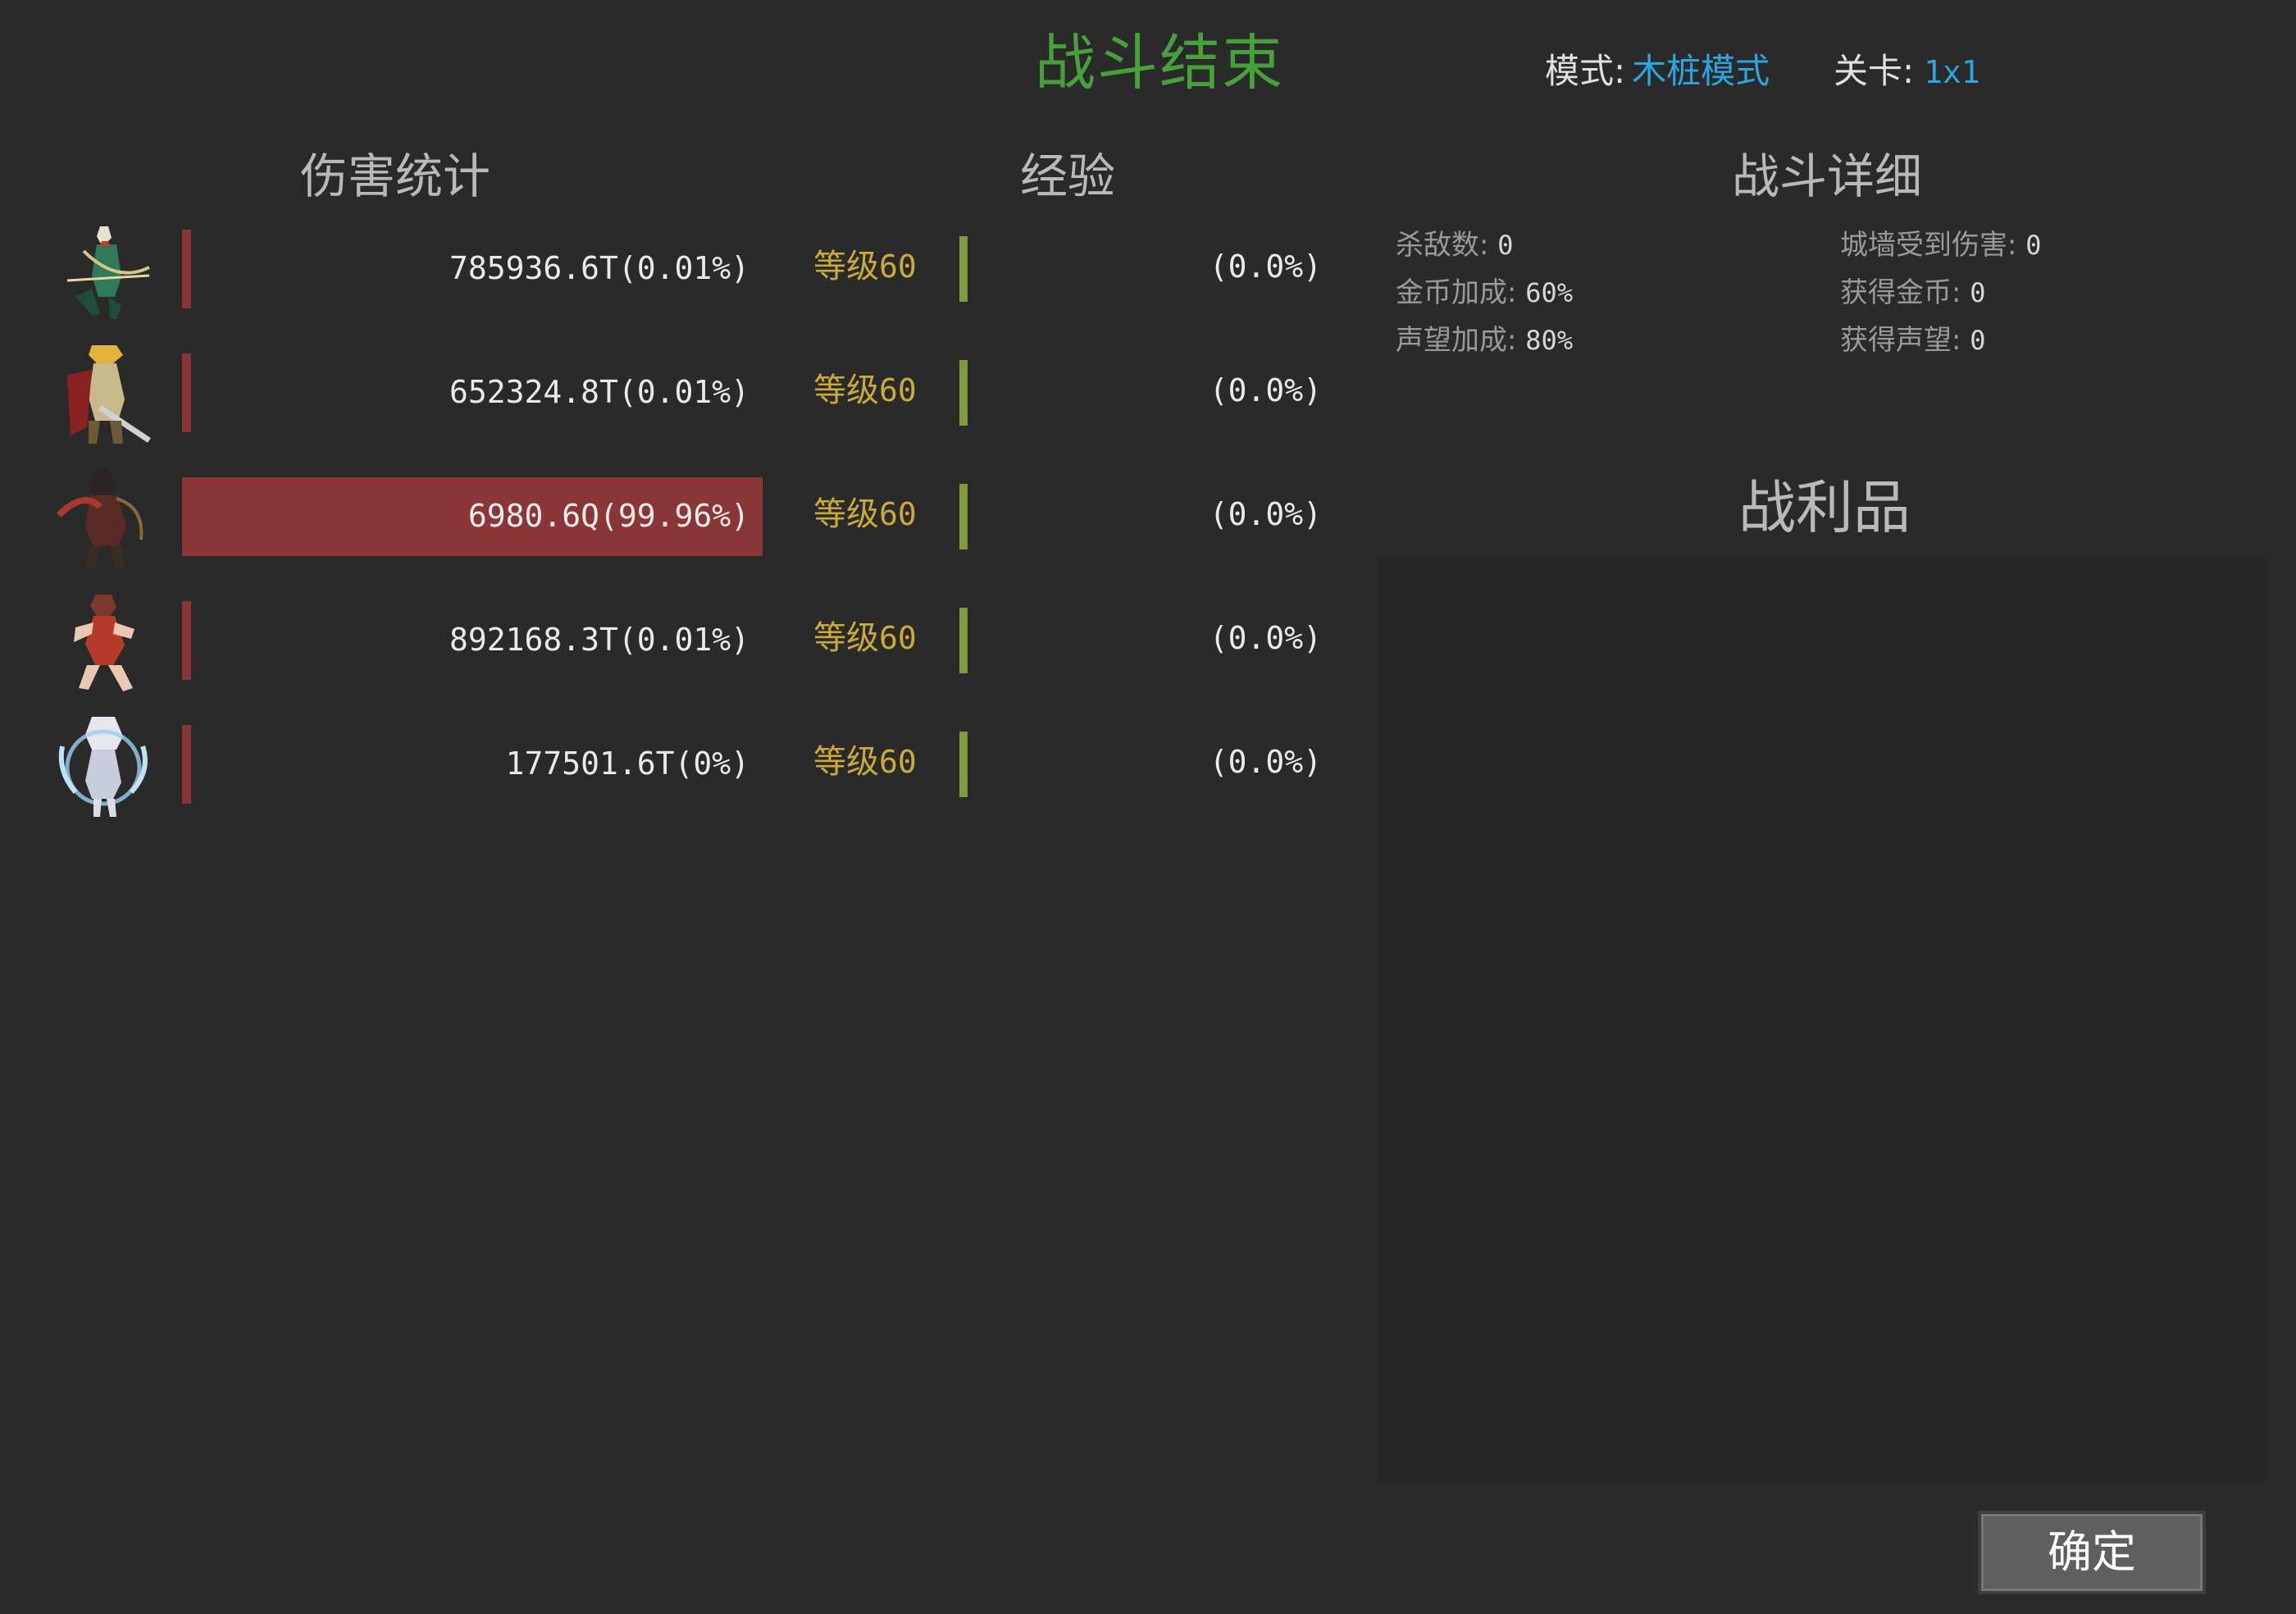 The height and width of the screenshot is (1614, 2296). What do you see at coordinates (108, 273) in the screenshot?
I see `archer-hero-icon` at bounding box center [108, 273].